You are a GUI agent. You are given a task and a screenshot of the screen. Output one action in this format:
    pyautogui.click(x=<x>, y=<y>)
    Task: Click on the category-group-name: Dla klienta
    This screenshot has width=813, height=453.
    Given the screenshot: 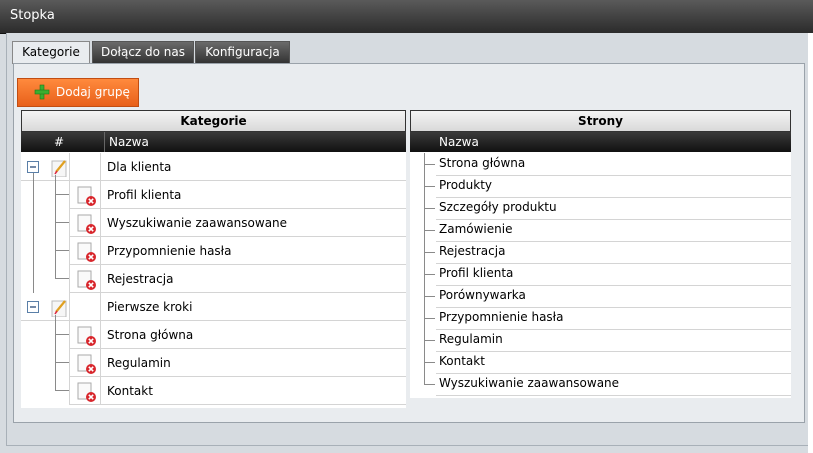 What is the action you would take?
    pyautogui.click(x=139, y=167)
    